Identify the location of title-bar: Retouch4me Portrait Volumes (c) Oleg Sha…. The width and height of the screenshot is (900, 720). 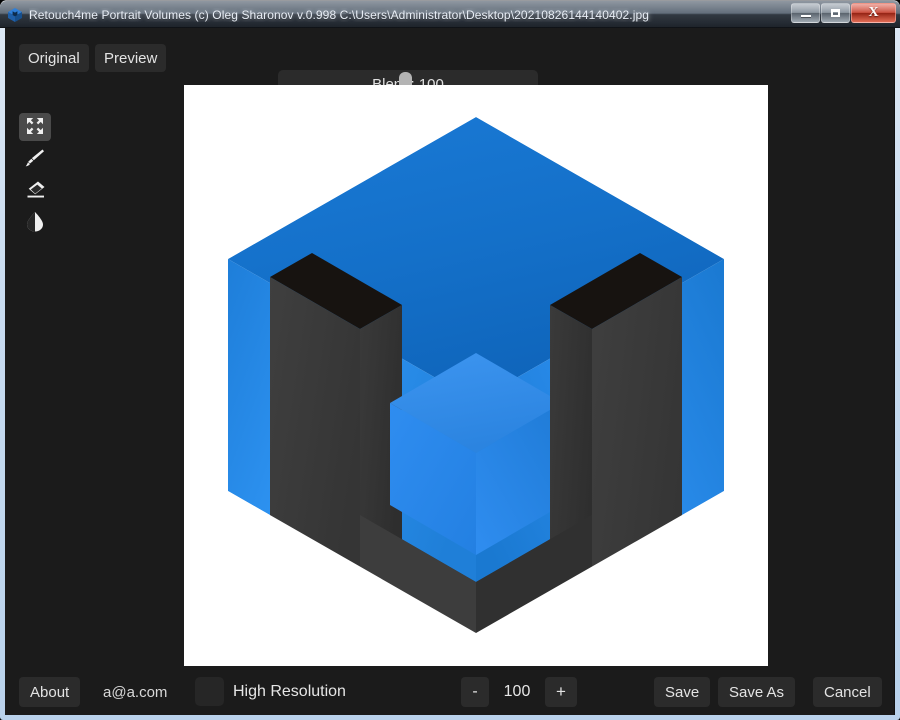
(450, 14).